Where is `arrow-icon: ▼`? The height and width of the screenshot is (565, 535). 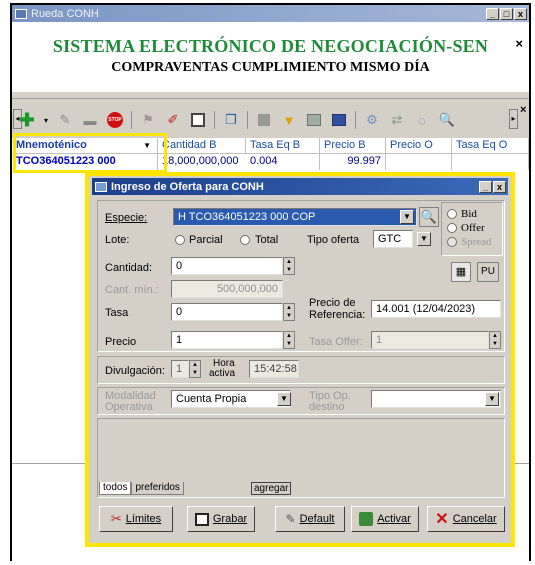
arrow-icon: ▼ is located at coordinates (289, 120).